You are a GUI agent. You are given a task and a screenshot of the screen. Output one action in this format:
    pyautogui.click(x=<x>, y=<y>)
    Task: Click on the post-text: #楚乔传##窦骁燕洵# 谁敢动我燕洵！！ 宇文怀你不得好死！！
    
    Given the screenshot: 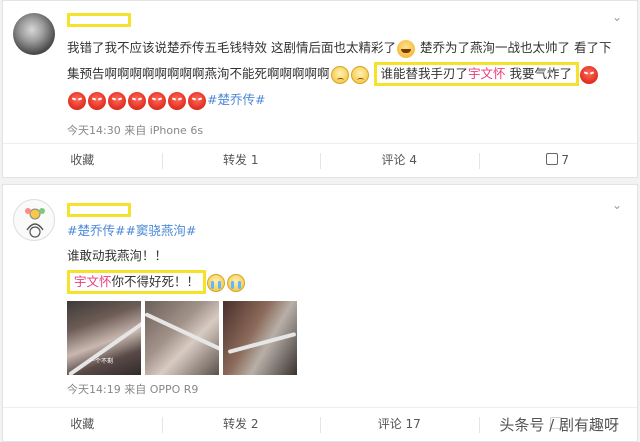 What is the action you would take?
    pyautogui.click(x=344, y=257)
    